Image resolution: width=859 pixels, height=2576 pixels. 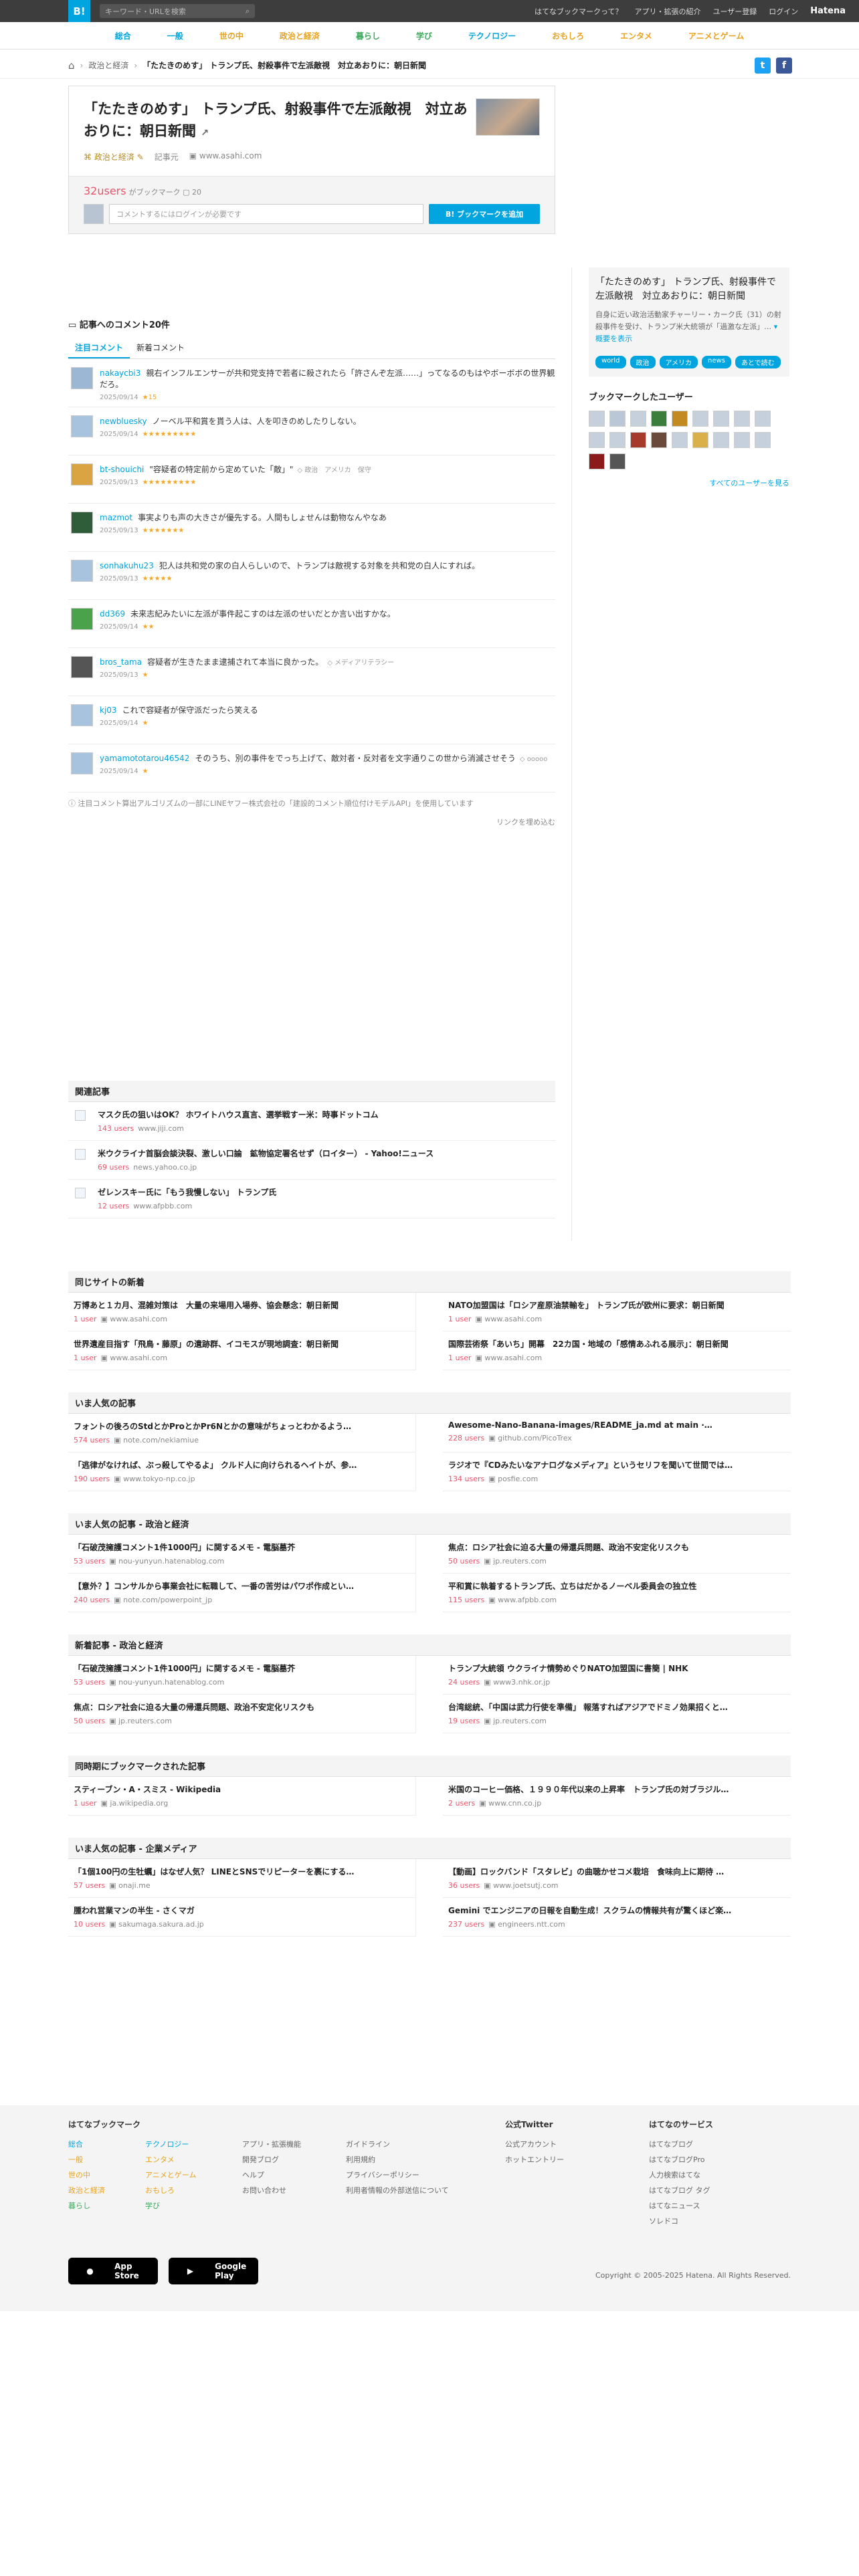 I want to click on search-icon: ⌕, so click(x=248, y=12).